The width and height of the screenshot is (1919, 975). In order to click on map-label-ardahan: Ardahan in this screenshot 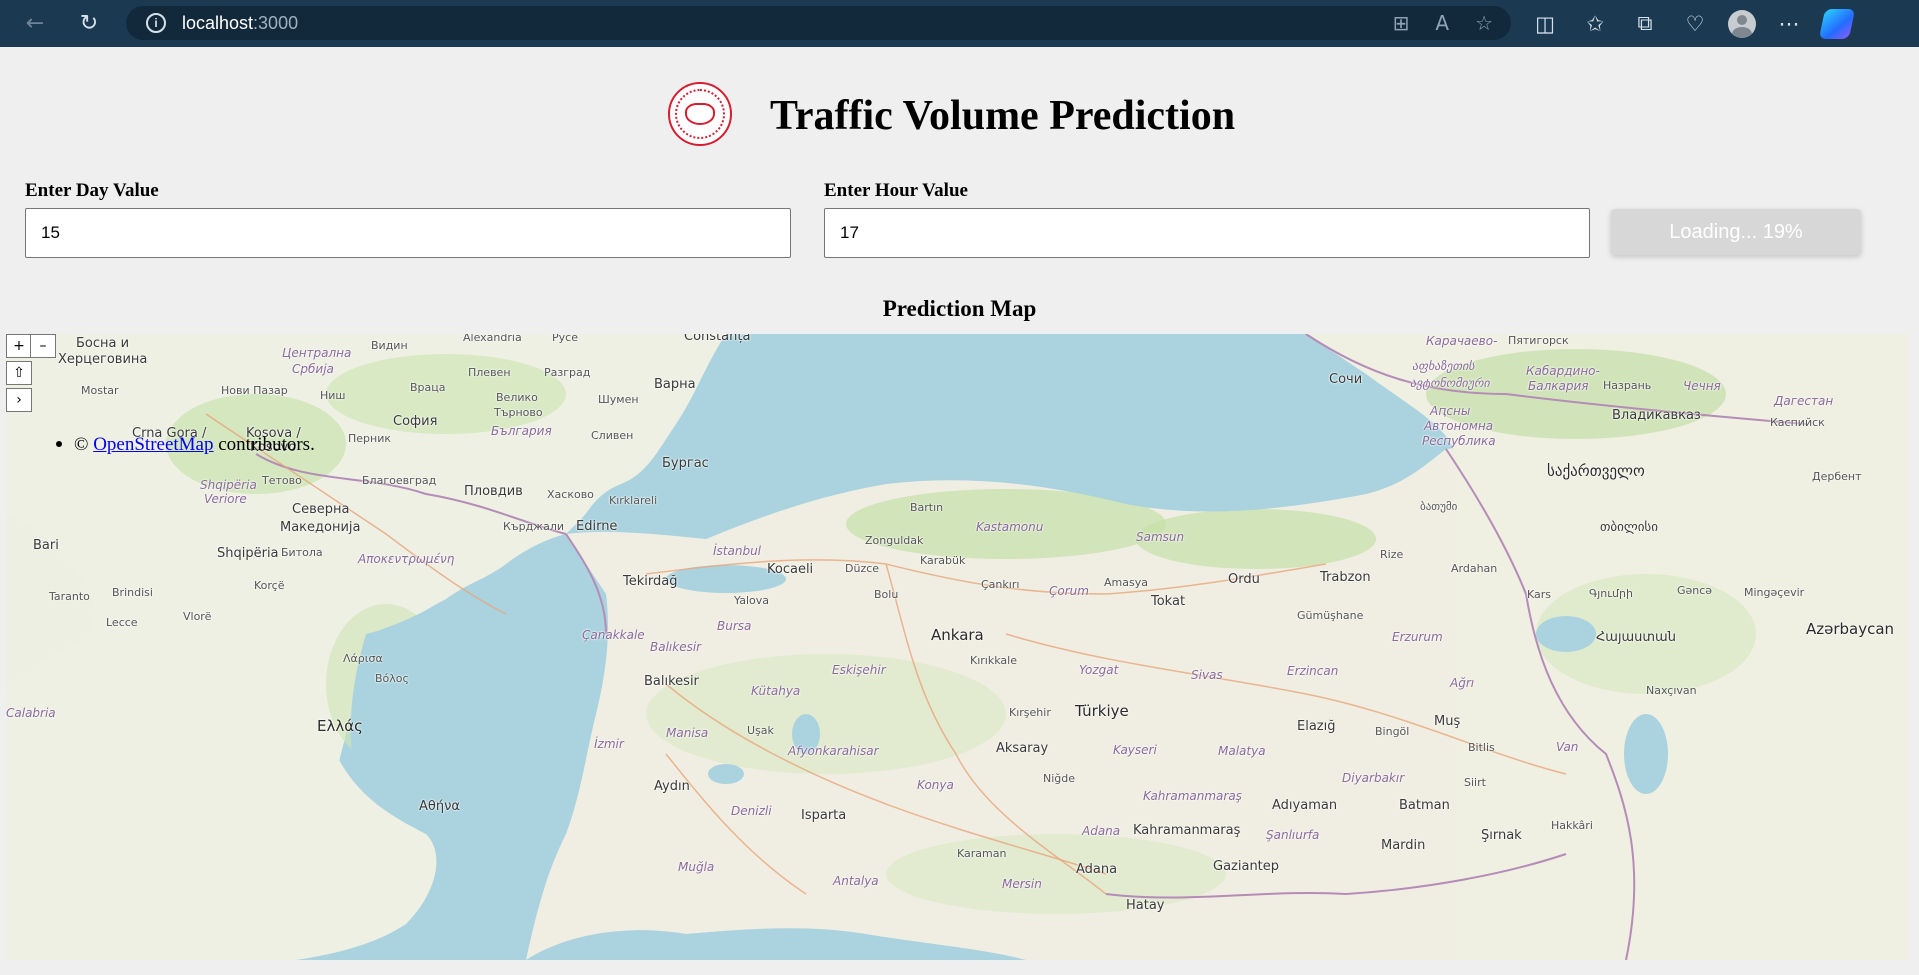, I will do `click(1474, 568)`.